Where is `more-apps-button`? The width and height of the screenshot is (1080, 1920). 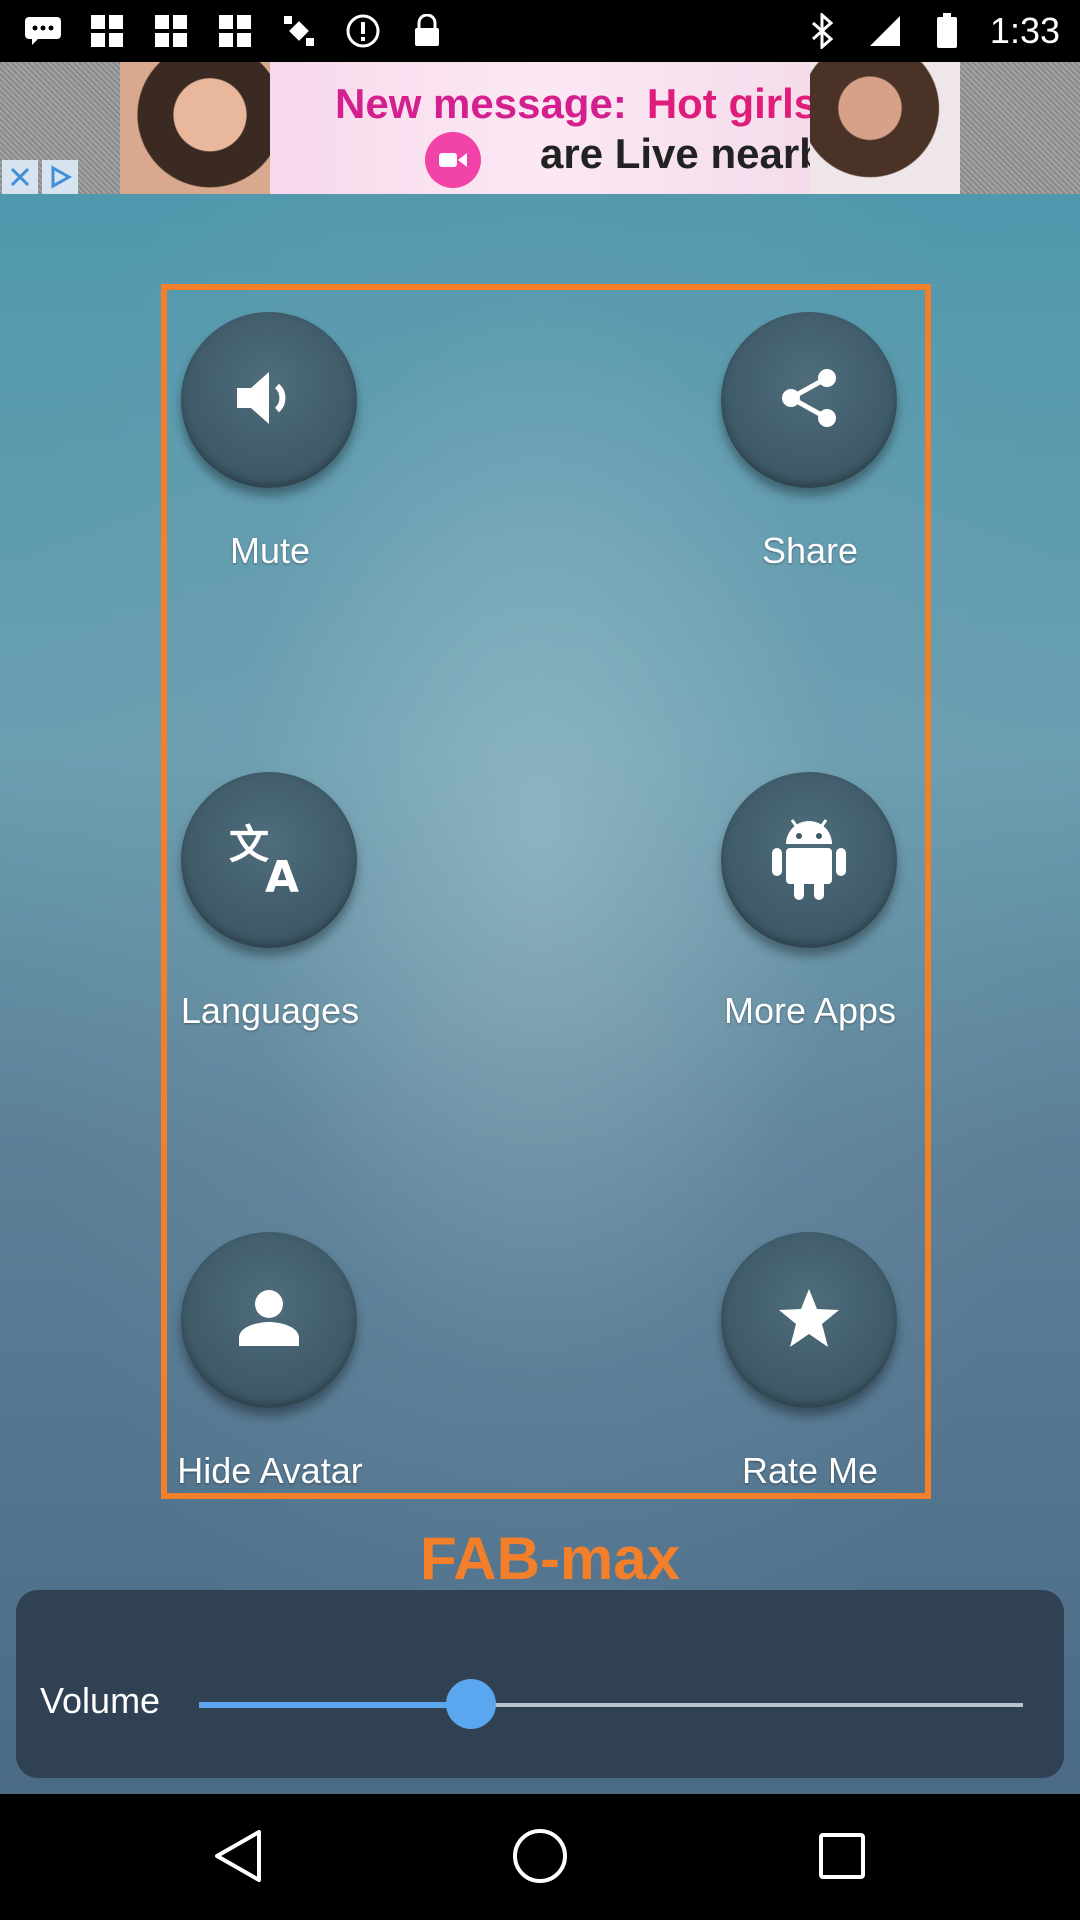
more-apps-button is located at coordinates (809, 860).